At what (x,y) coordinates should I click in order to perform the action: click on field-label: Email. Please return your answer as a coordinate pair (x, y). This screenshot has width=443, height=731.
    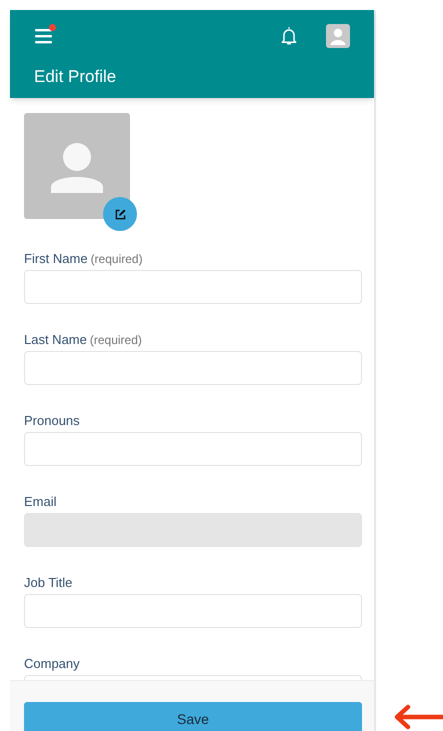
    Looking at the image, I should click on (40, 502).